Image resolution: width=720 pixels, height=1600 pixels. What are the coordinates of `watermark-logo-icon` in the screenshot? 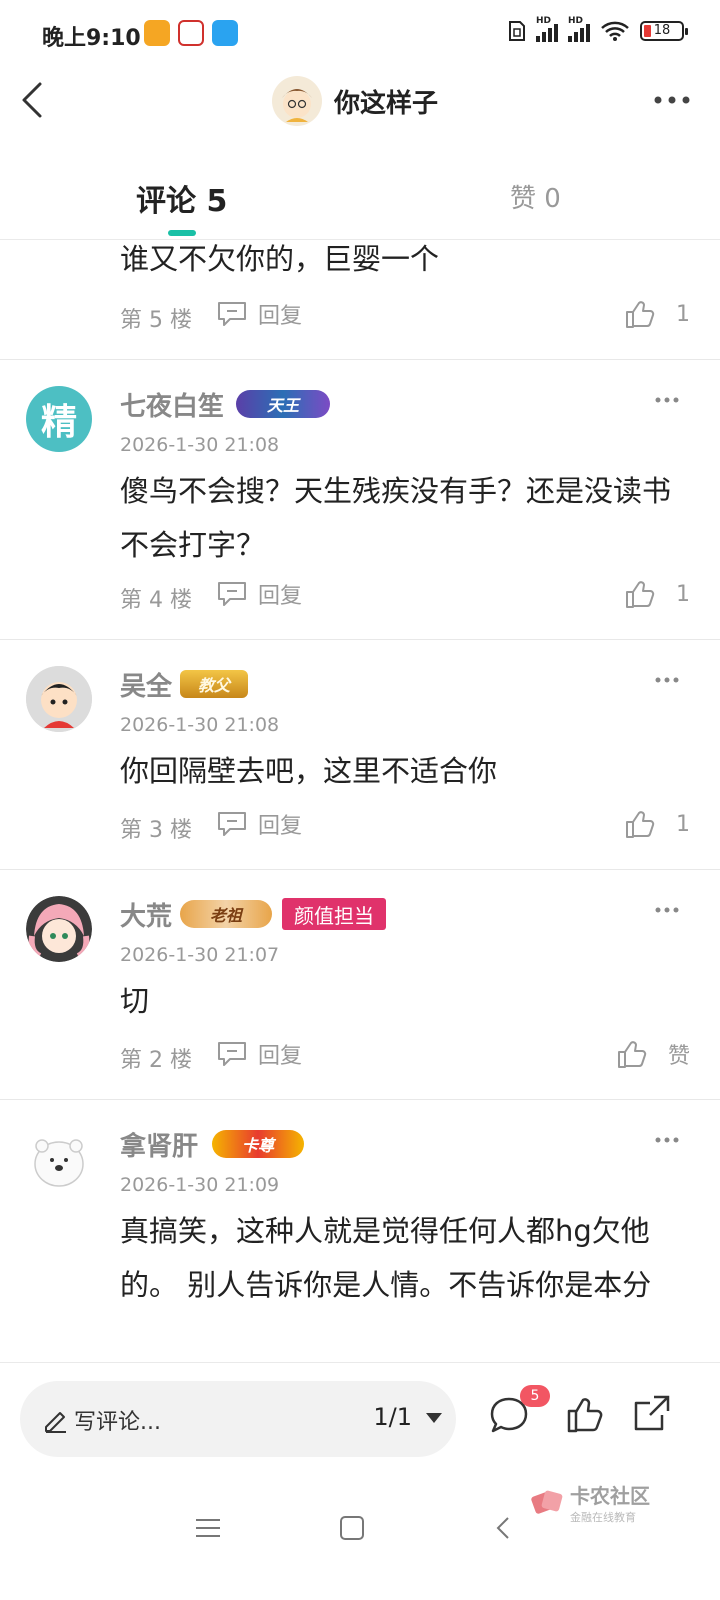 It's located at (547, 1502).